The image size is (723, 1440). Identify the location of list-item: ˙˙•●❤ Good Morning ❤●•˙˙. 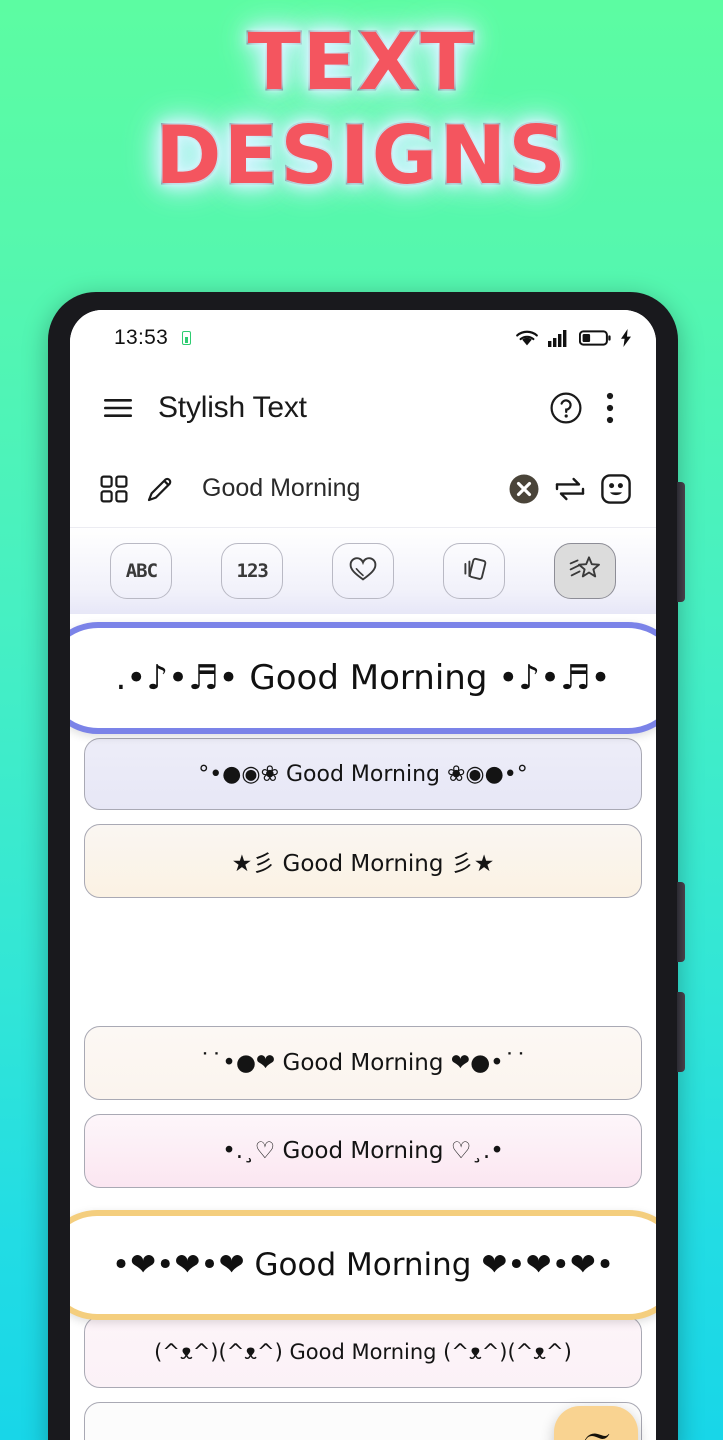
(363, 1063).